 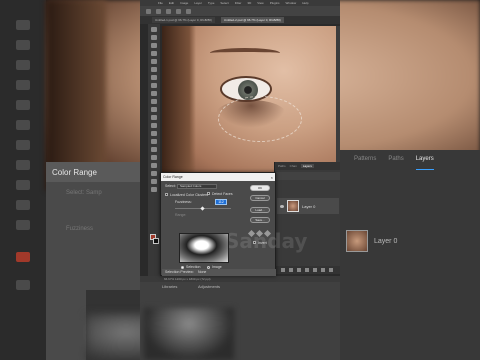 I want to click on bg-tab-layers: Layers, so click(x=424, y=163).